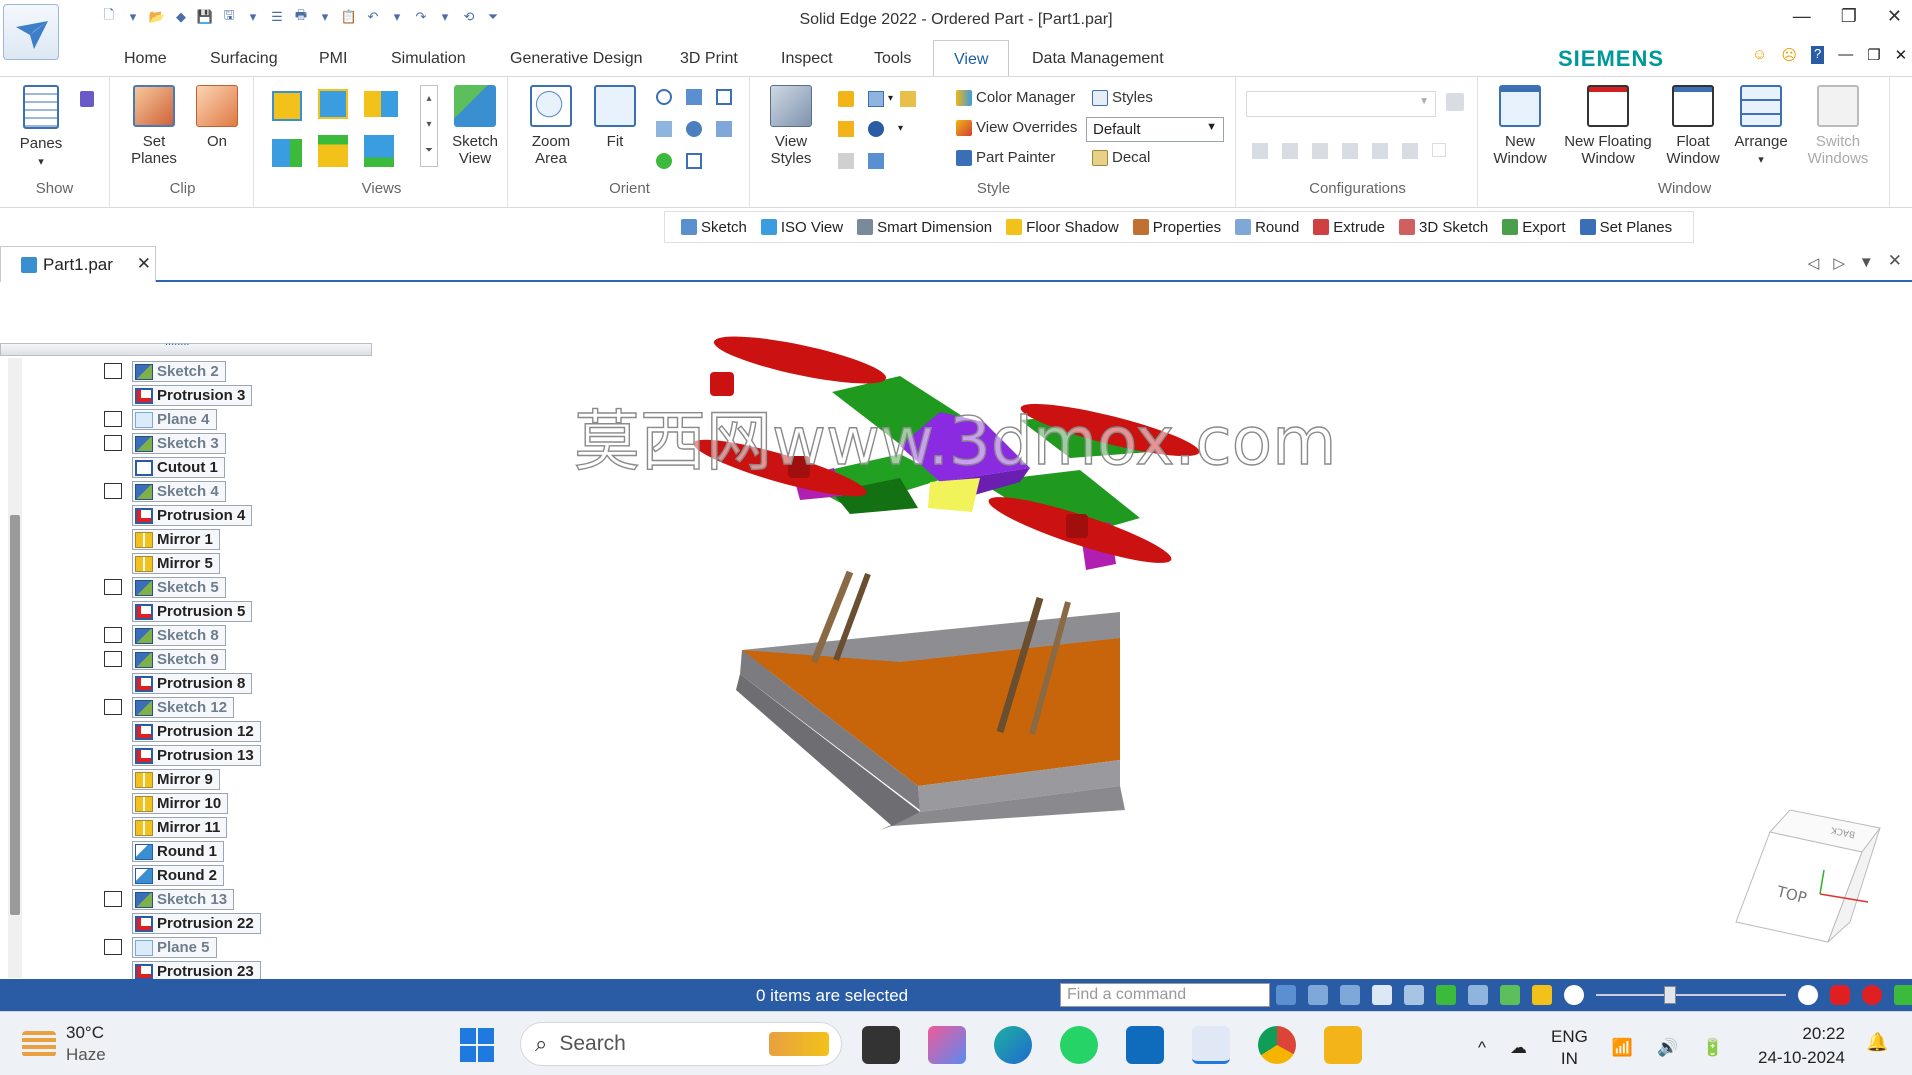 The image size is (1912, 1075). What do you see at coordinates (1510, 995) in the screenshot?
I see `sketch-view-icon` at bounding box center [1510, 995].